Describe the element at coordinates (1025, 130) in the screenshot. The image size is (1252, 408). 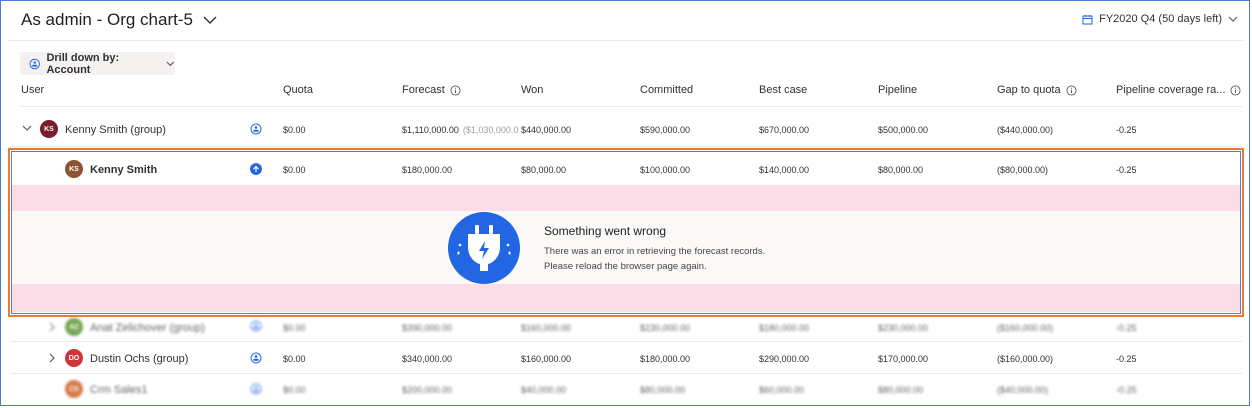
I see `gap-cell: ($440,000.00)` at that location.